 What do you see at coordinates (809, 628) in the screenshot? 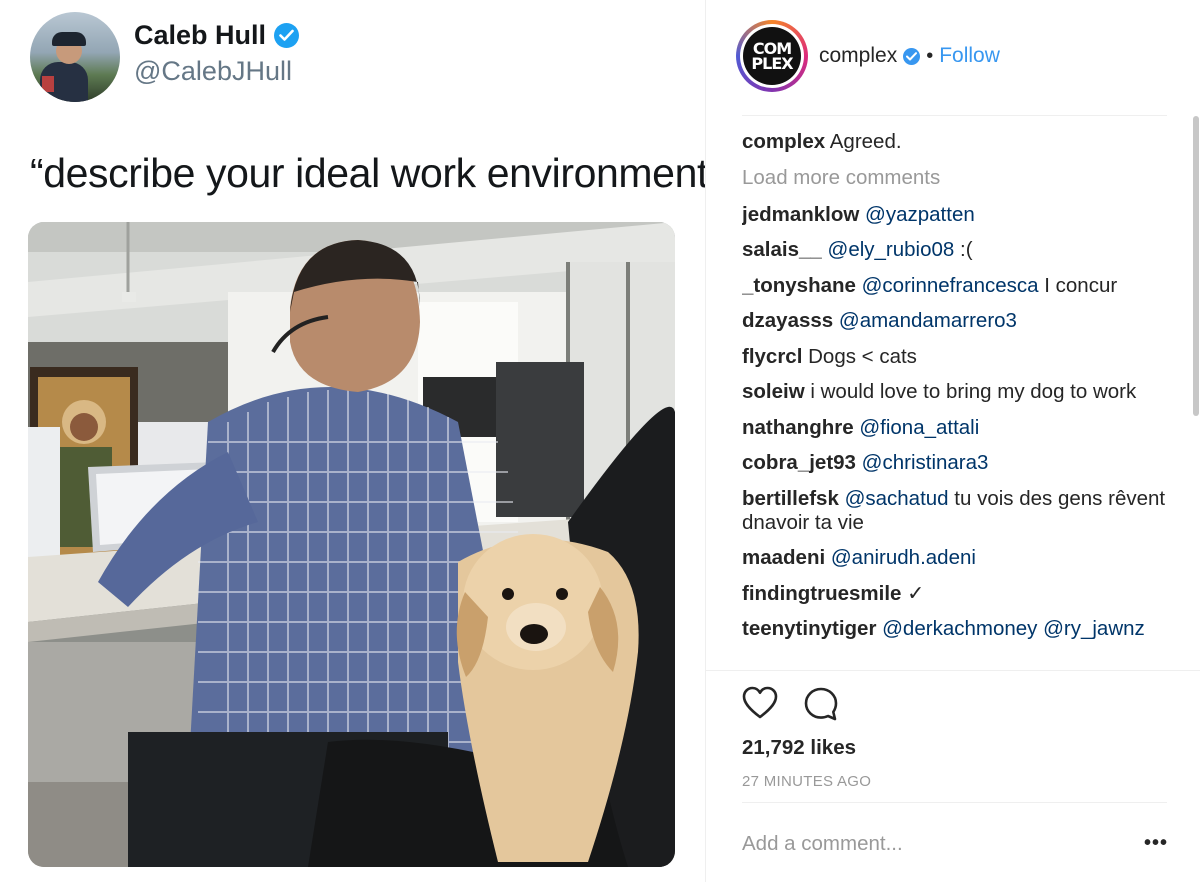
I see `comment-username: teenytinytiger` at bounding box center [809, 628].